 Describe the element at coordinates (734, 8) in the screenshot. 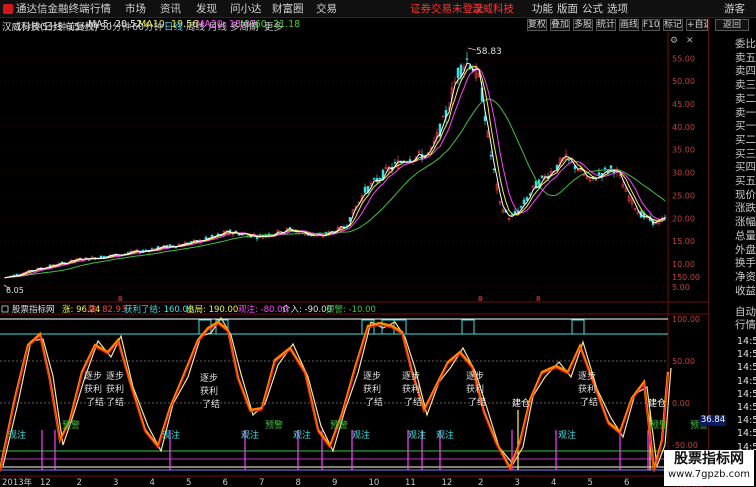

I see `guest-user: 游客` at that location.